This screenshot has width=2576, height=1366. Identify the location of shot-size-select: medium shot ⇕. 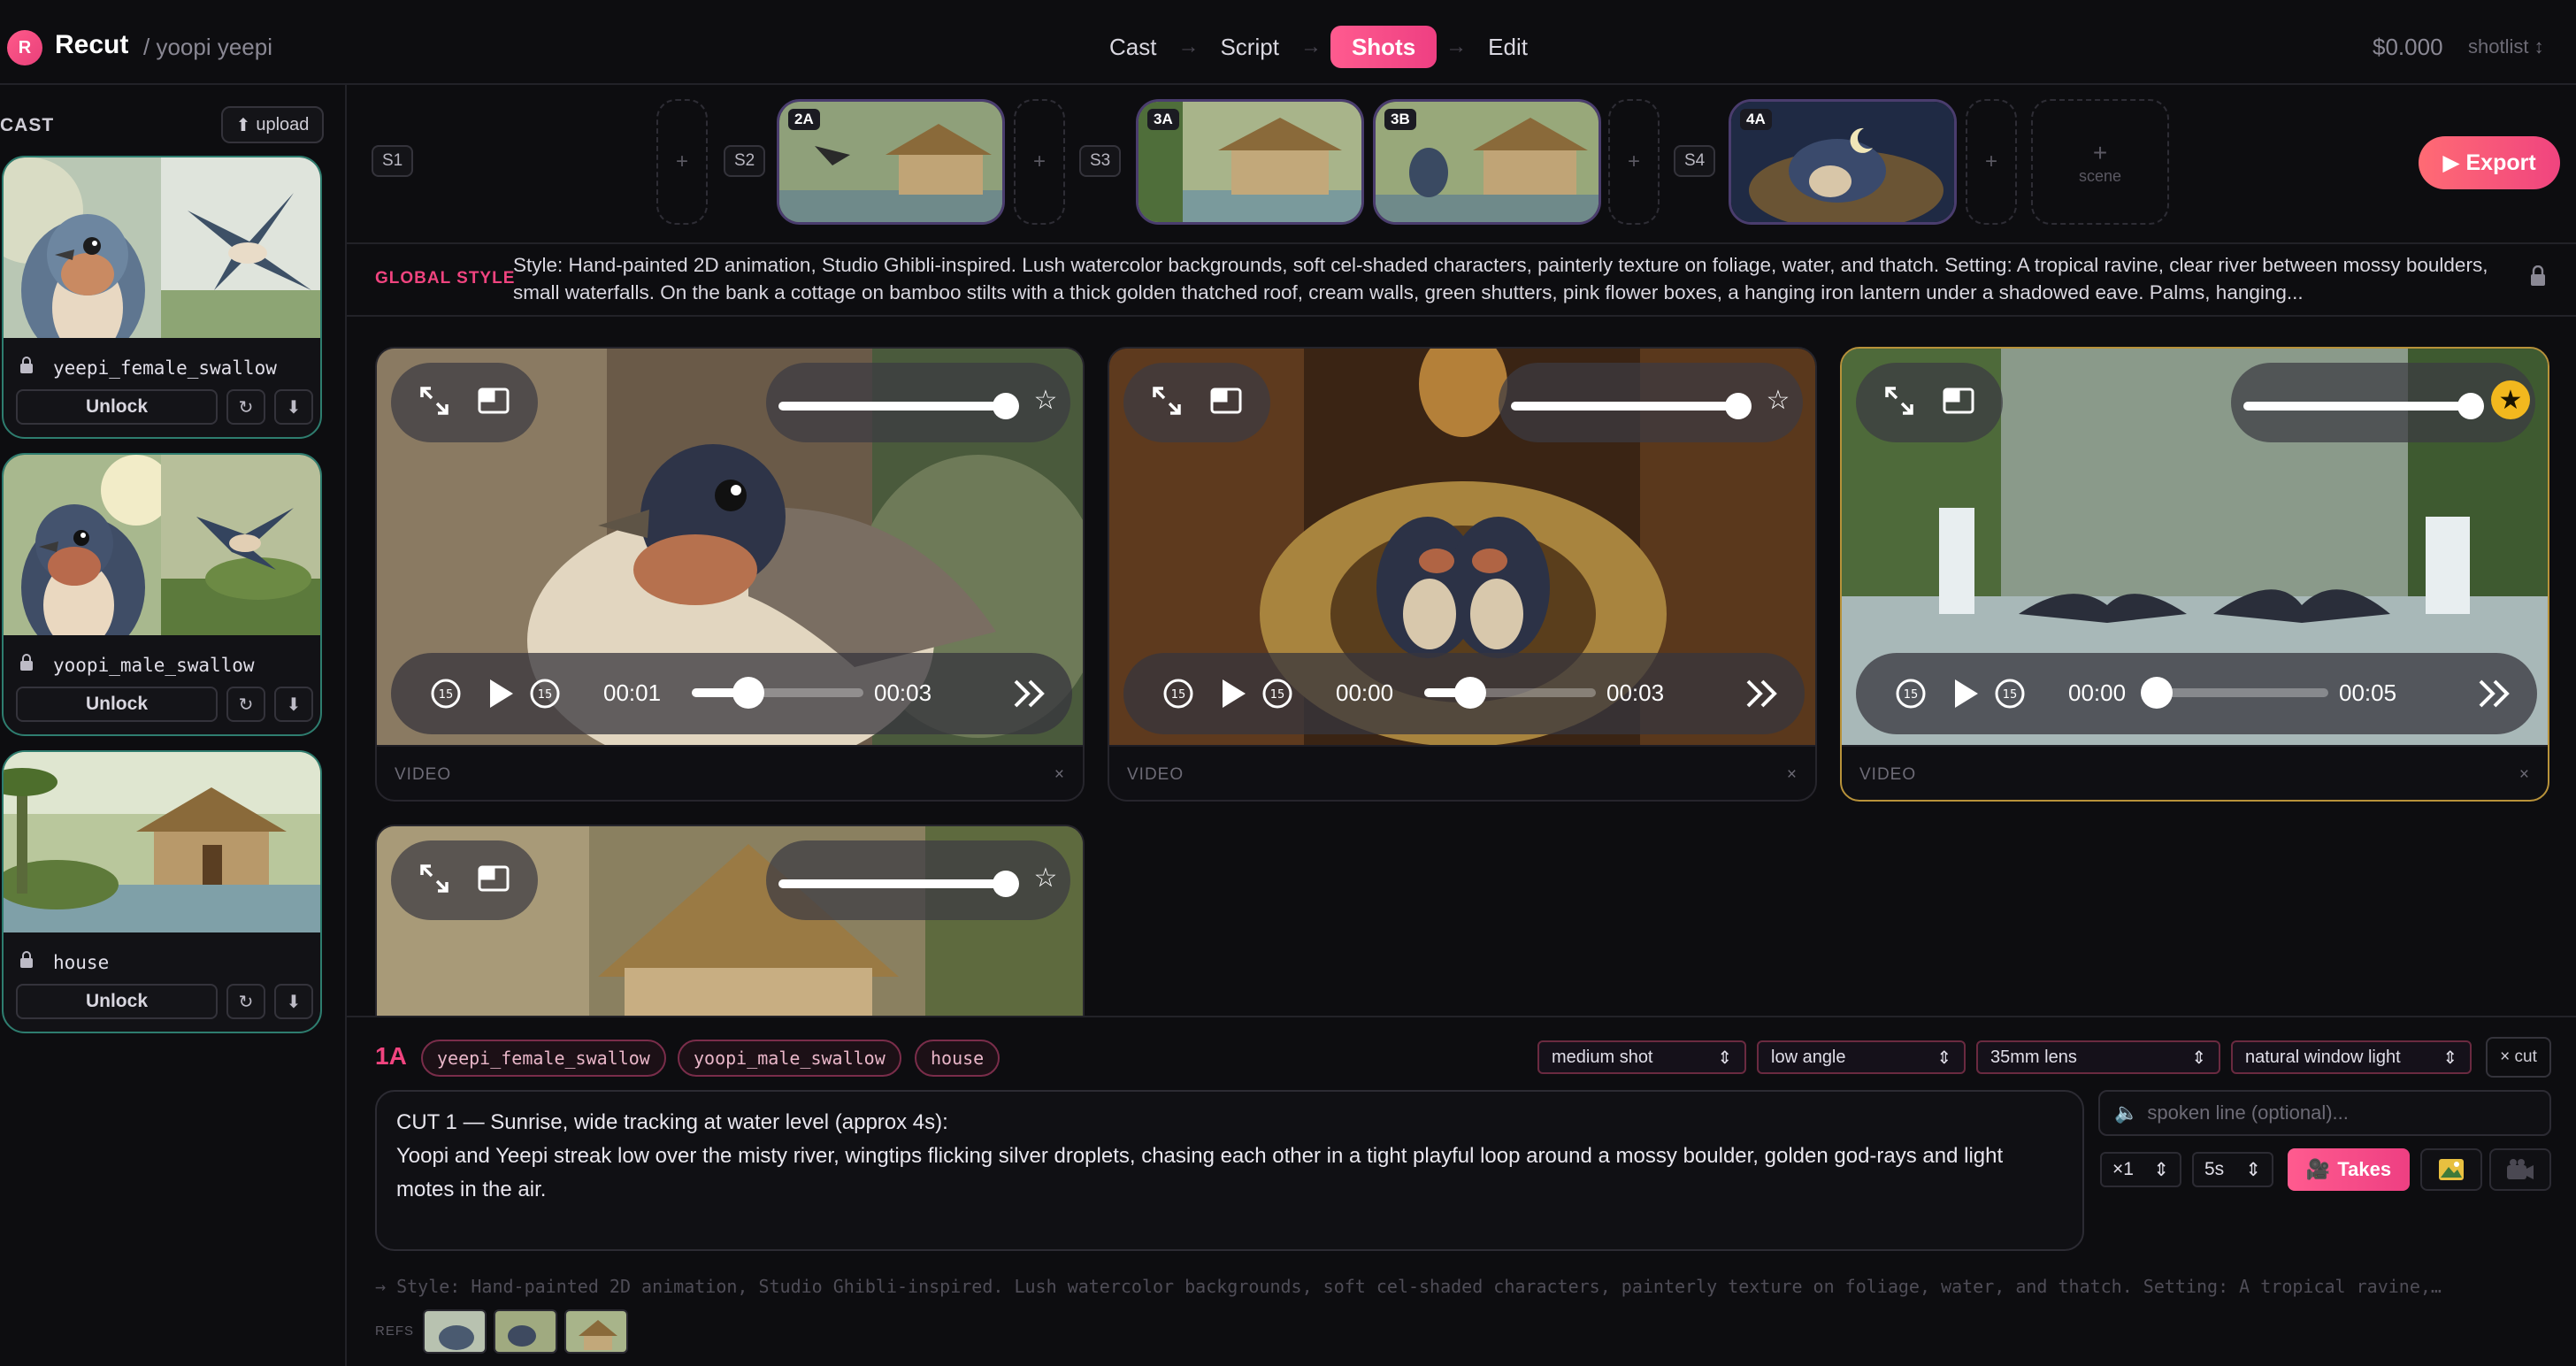
(1641, 1057).